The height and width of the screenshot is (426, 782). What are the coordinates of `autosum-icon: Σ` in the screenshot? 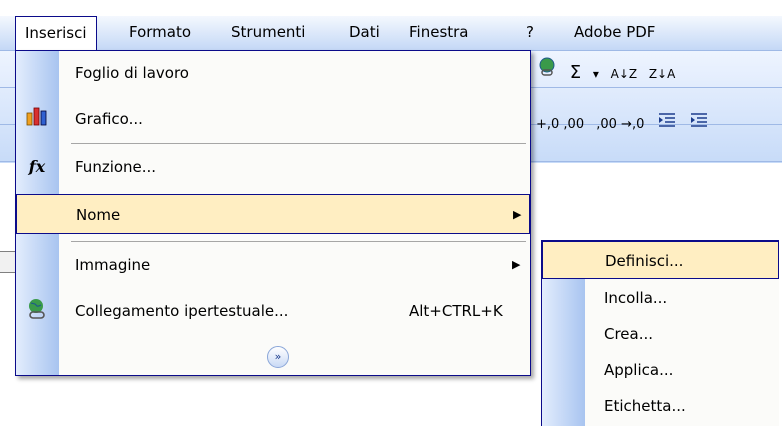 It's located at (575, 72).